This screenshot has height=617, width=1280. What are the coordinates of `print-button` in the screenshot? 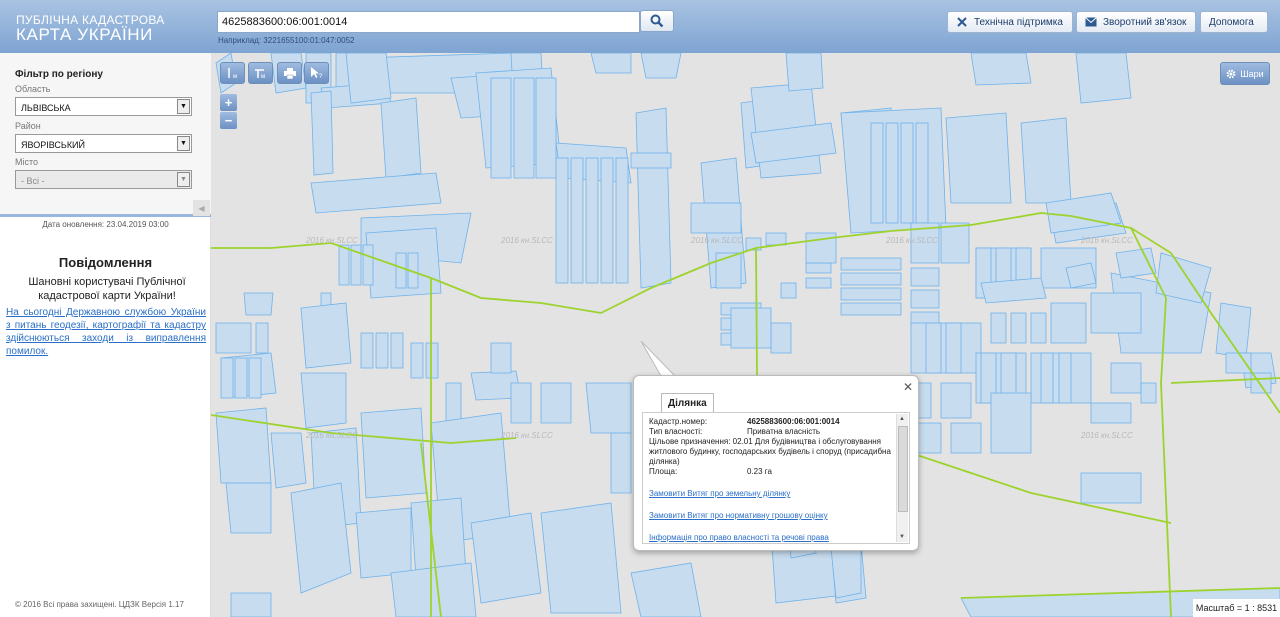 It's located at (289, 73).